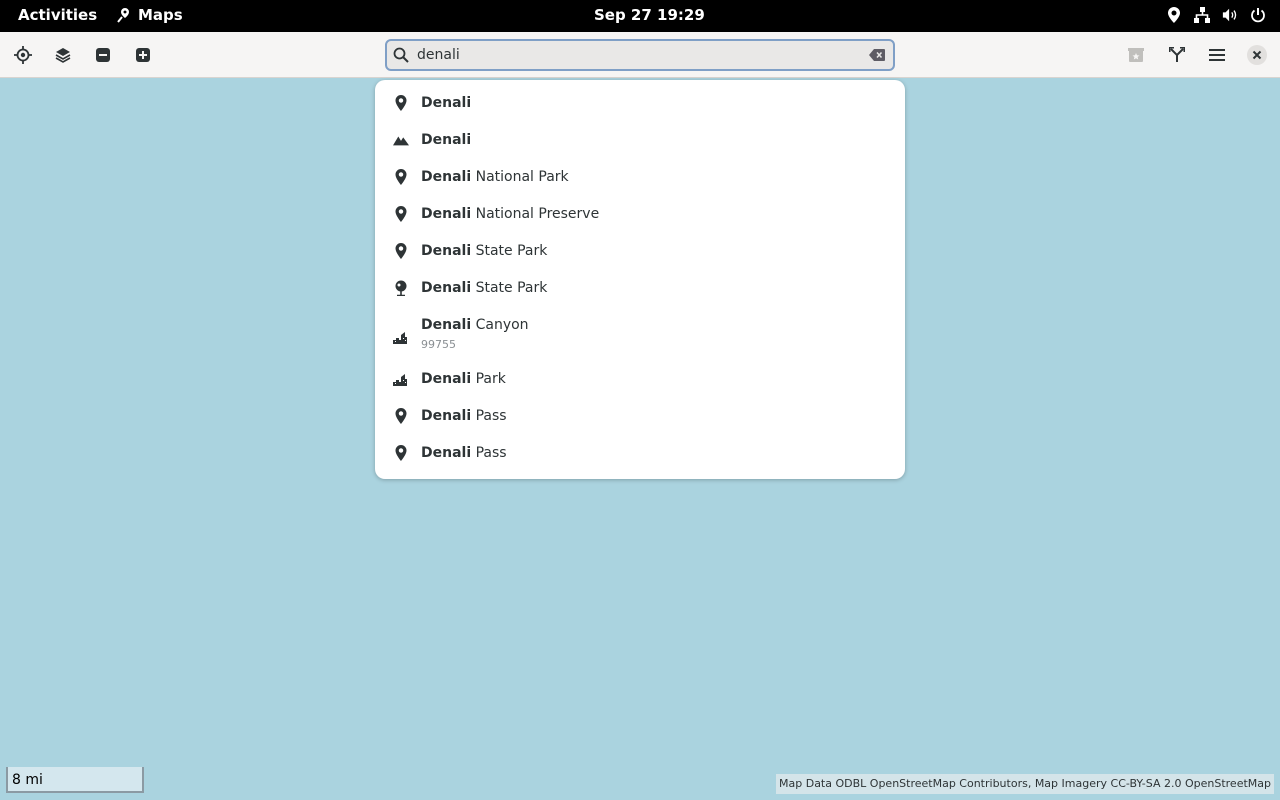 The width and height of the screenshot is (1280, 800). What do you see at coordinates (1230, 15) in the screenshot?
I see `volume-icon` at bounding box center [1230, 15].